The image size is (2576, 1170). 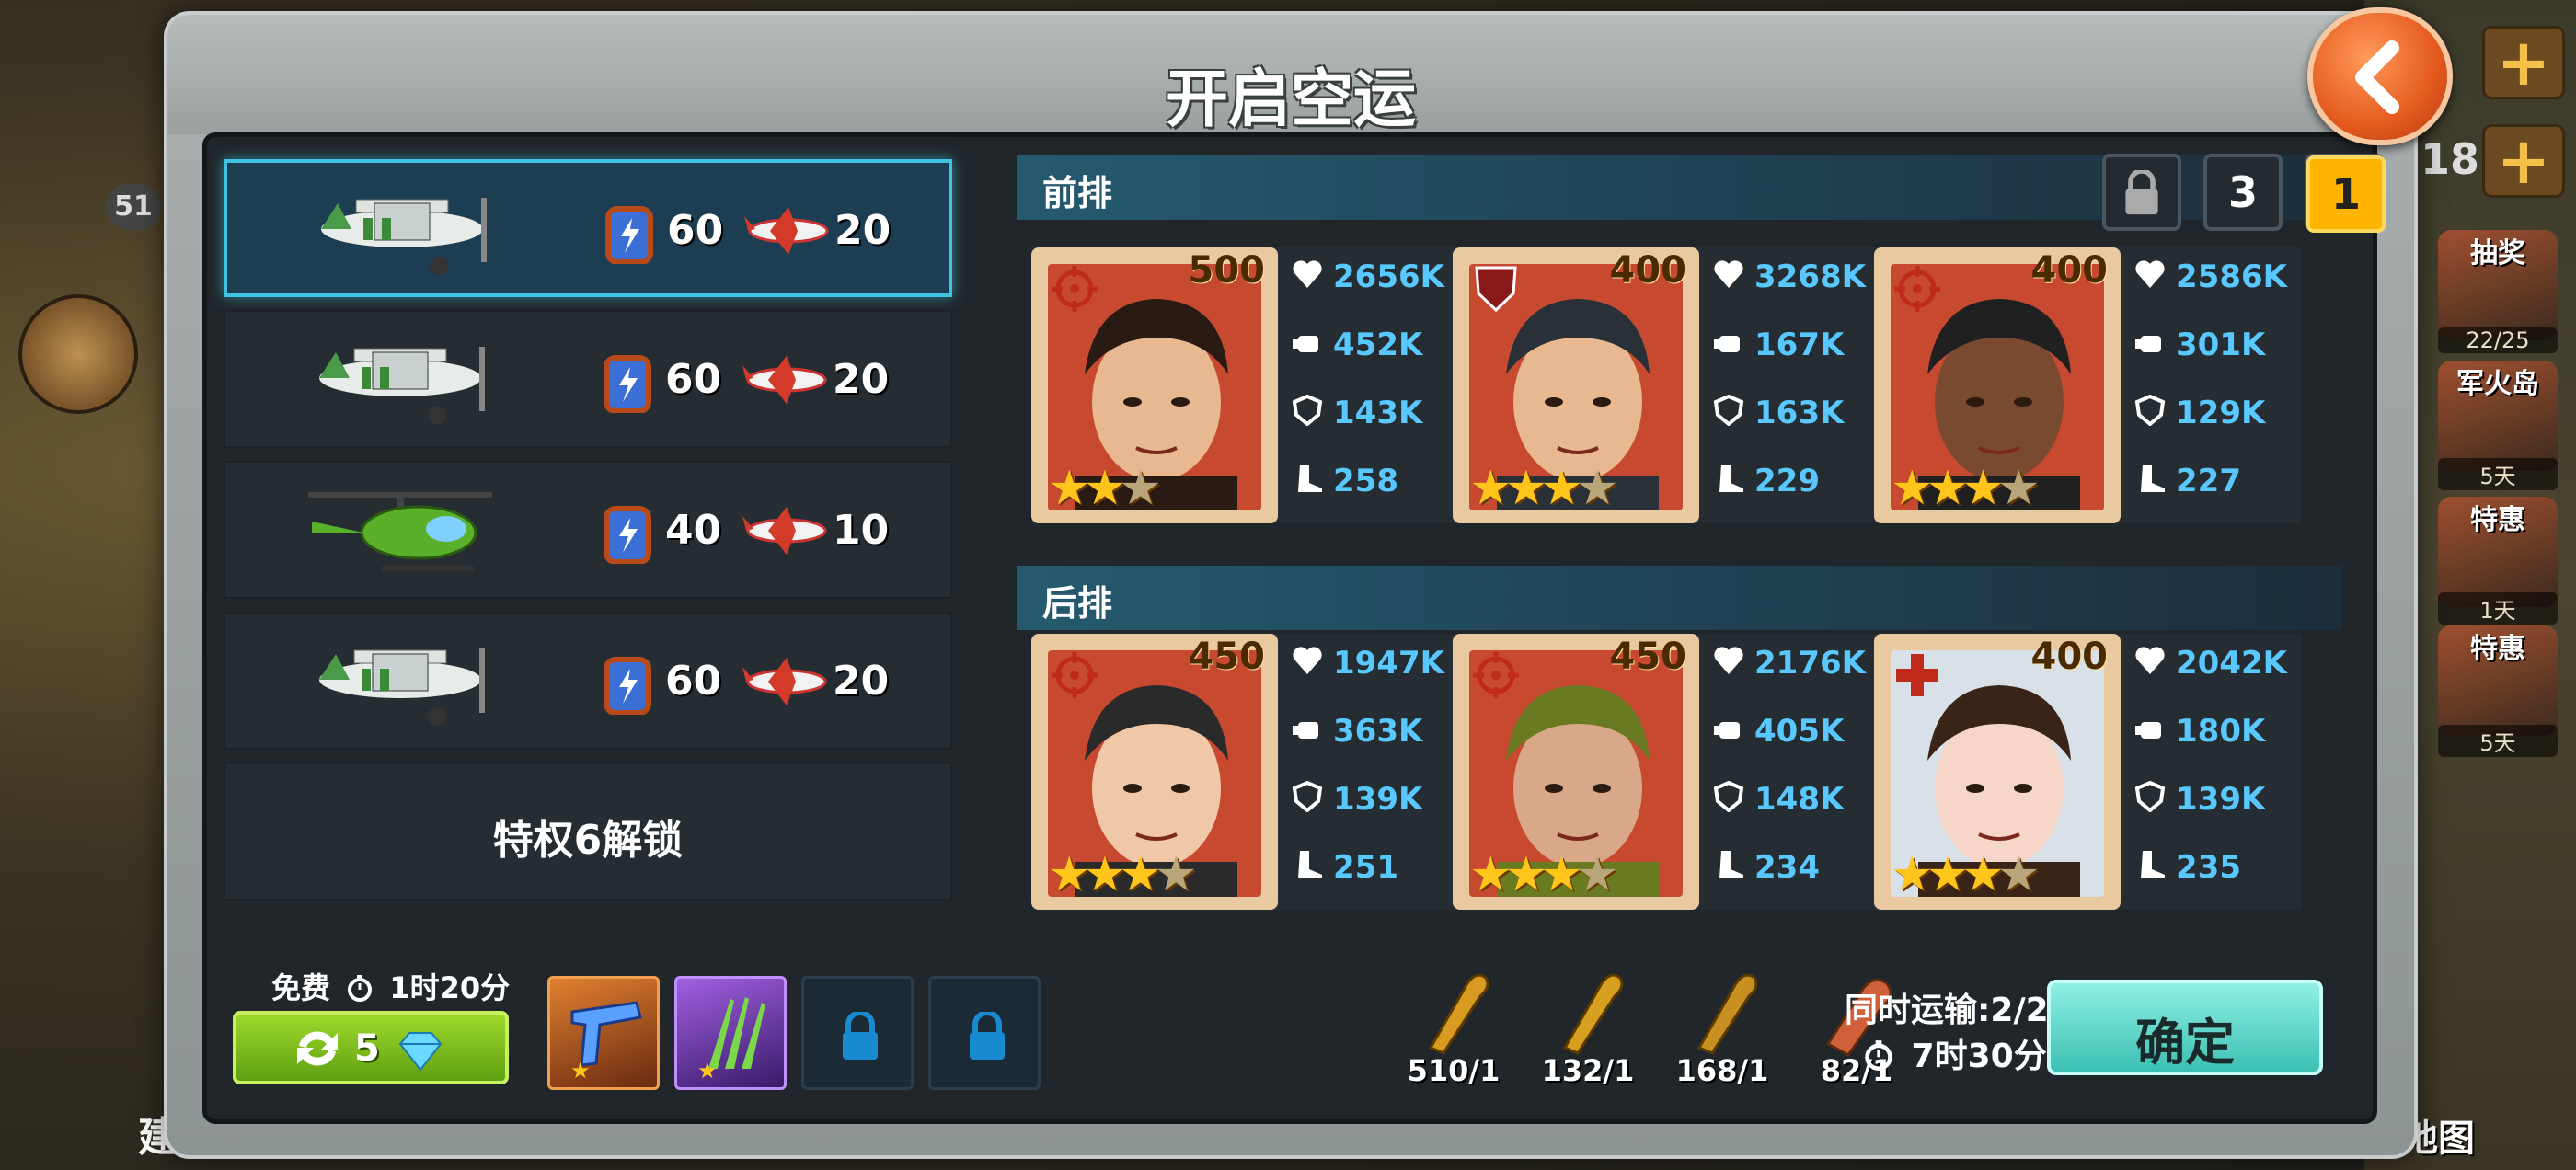 I want to click on free-timer: 1时20分, so click(x=450, y=987).